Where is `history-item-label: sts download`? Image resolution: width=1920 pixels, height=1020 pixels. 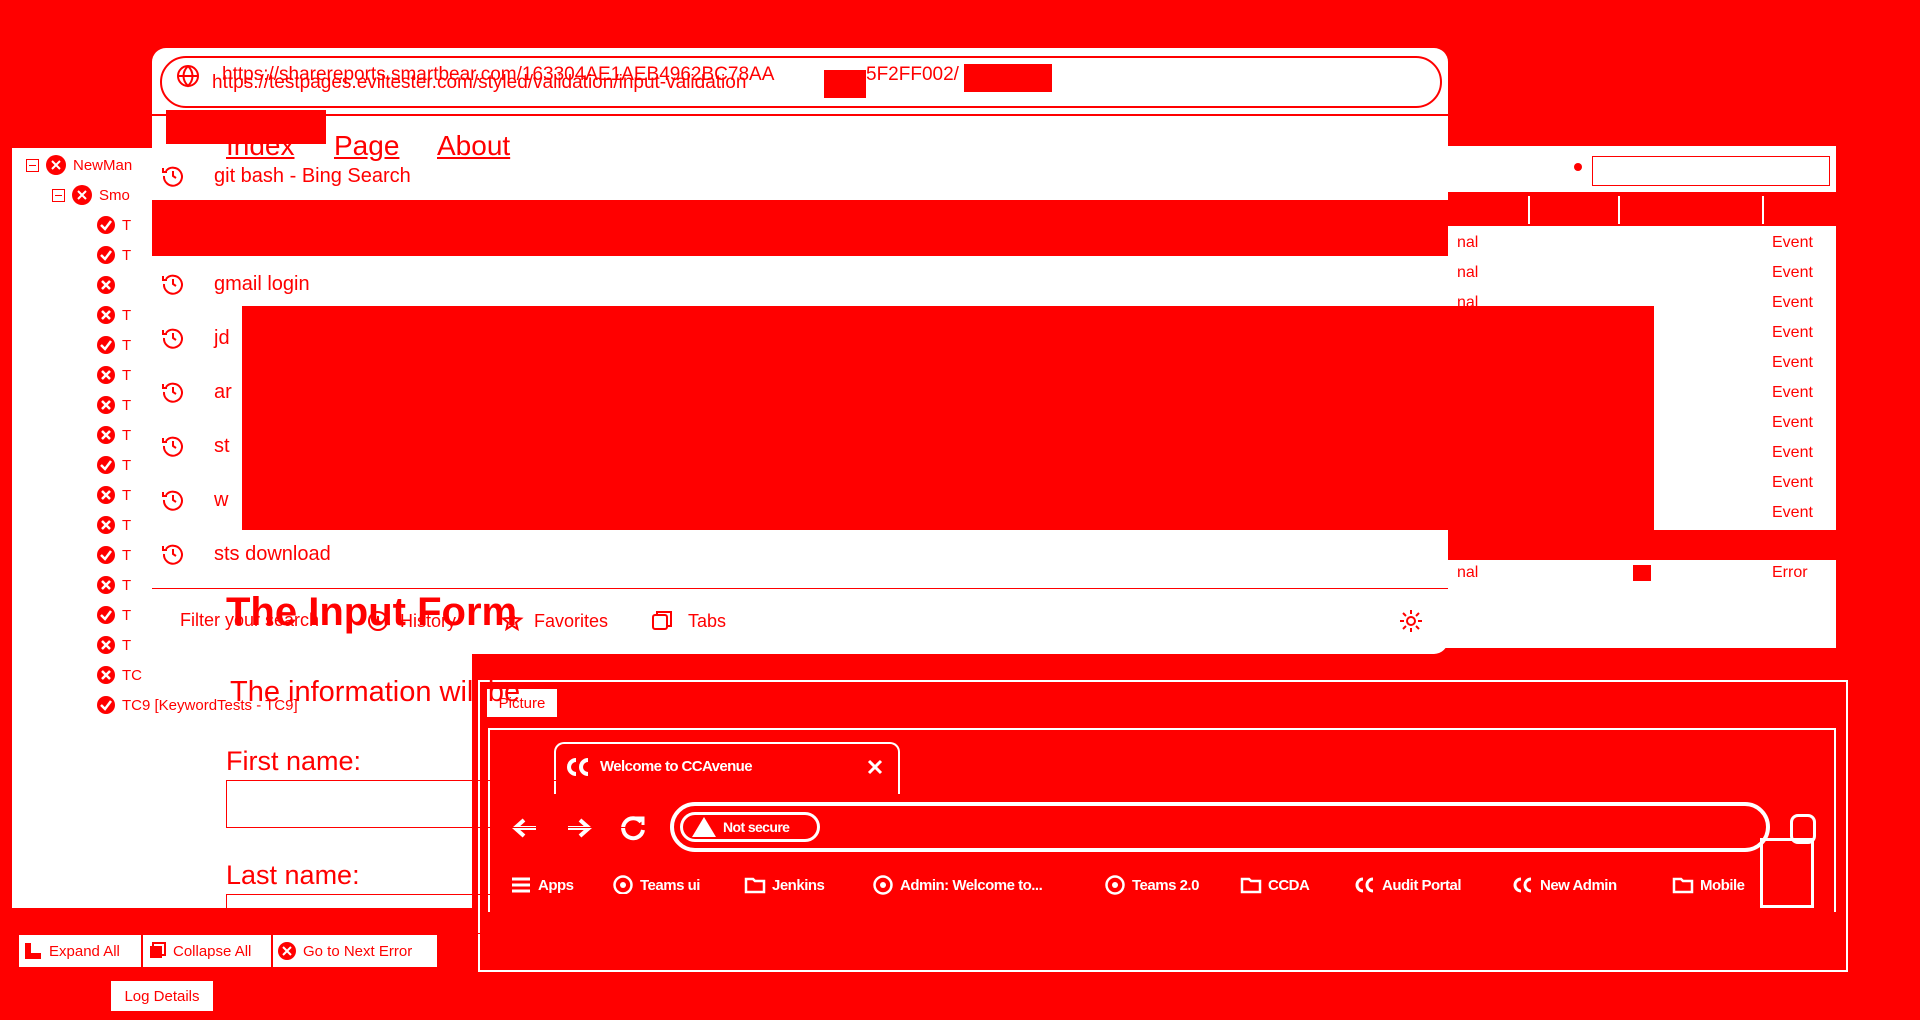
history-item-label: sts download is located at coordinates (272, 553).